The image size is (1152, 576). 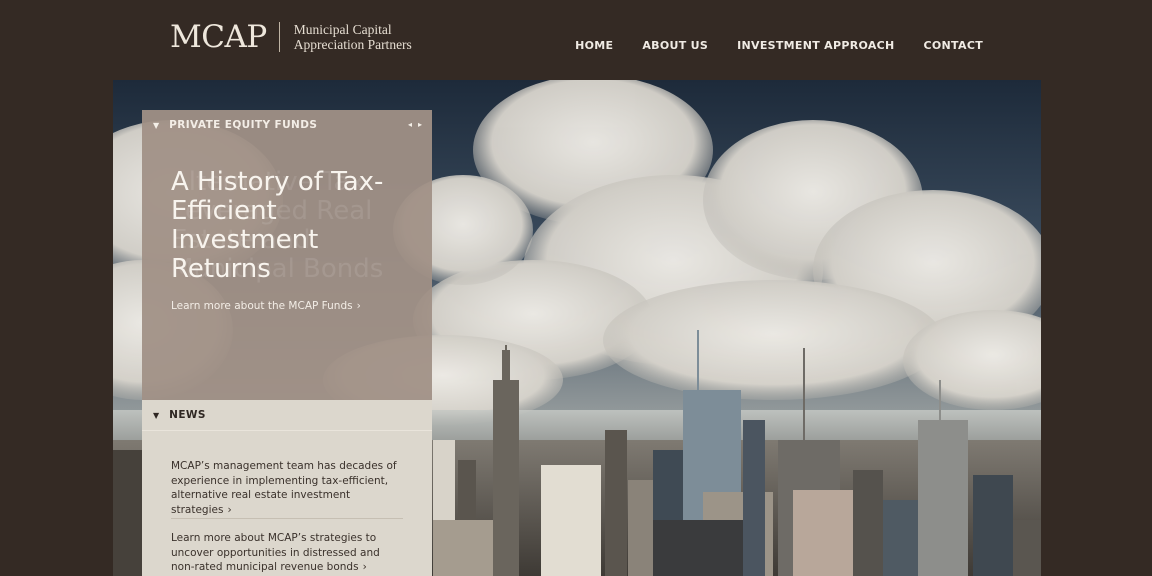 What do you see at coordinates (953, 45) in the screenshot?
I see `nav-contact: CONTACT` at bounding box center [953, 45].